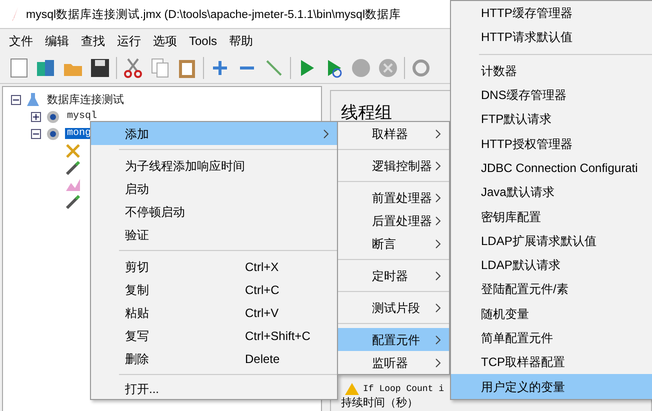 Image resolution: width=652 pixels, height=411 pixels. I want to click on menu-item: TCP取样器配置, so click(551, 362).